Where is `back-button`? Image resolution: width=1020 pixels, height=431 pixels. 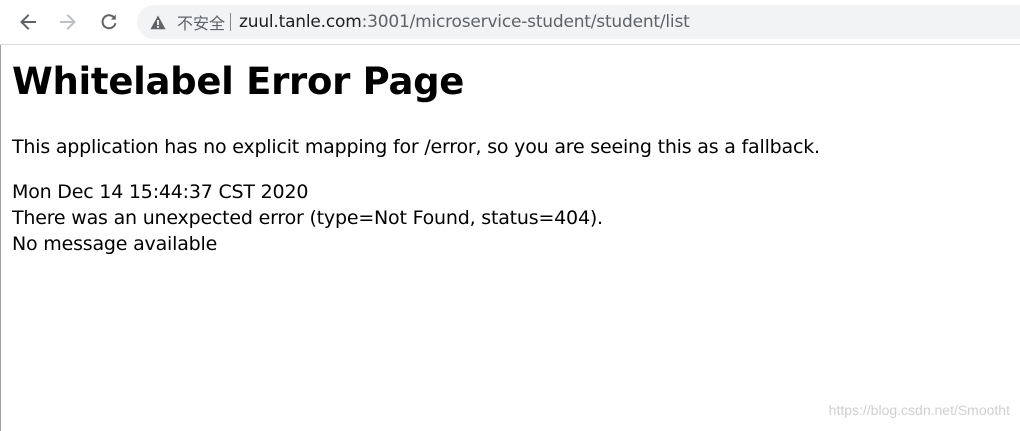
back-button is located at coordinates (28, 22).